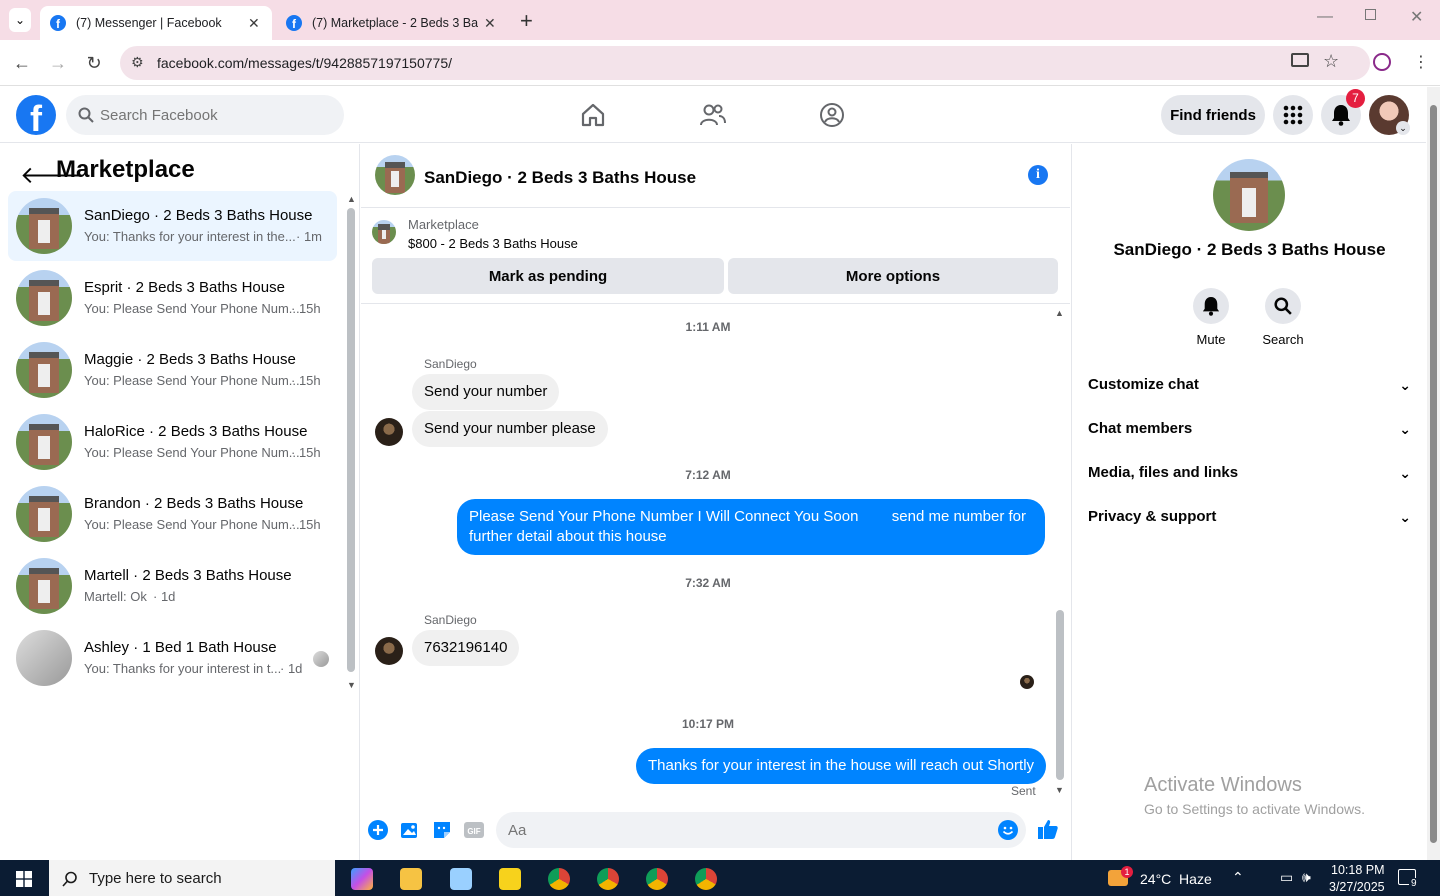 The width and height of the screenshot is (1440, 896). What do you see at coordinates (1358, 870) in the screenshot?
I see `clock-time: 10:18 PM` at bounding box center [1358, 870].